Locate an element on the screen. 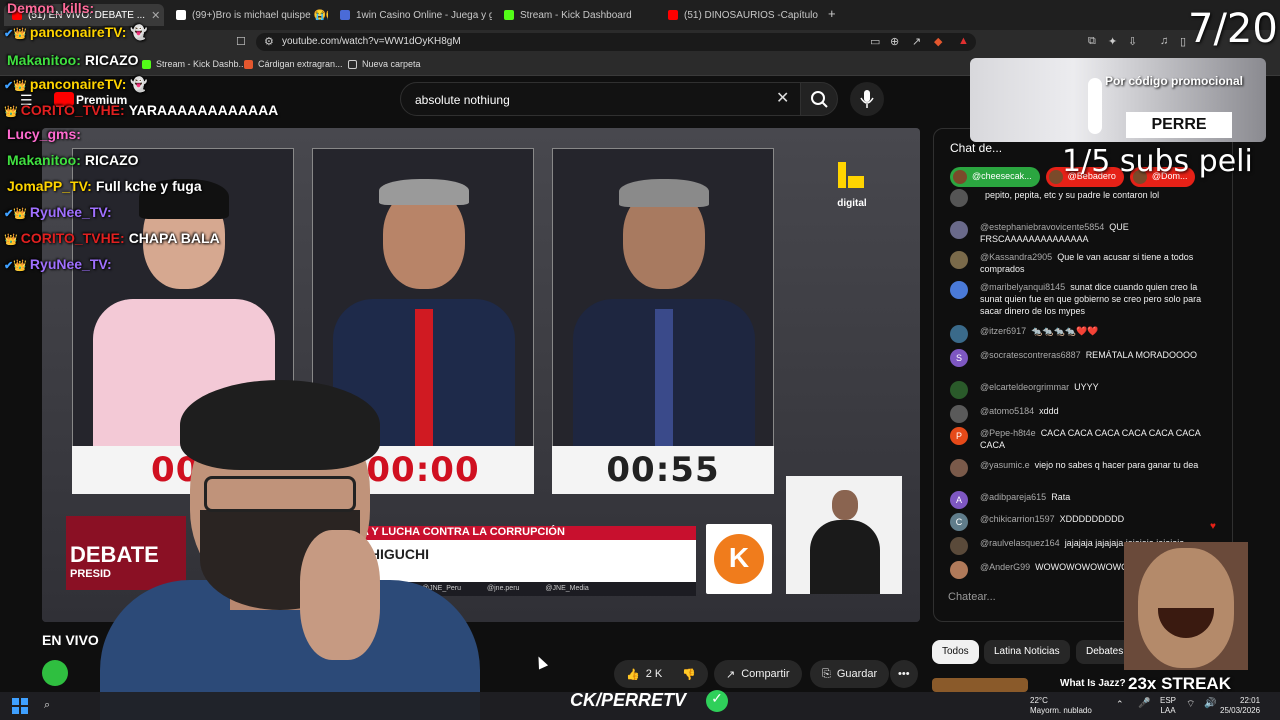 The image size is (1280, 720). chat-author: @yasumic.e is located at coordinates (1005, 465).